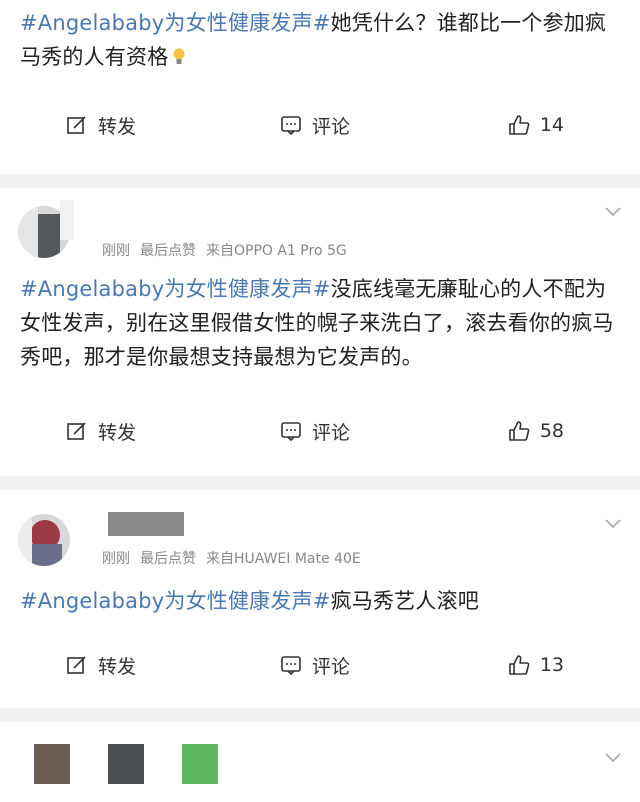 This screenshot has height=802, width=640. What do you see at coordinates (179, 56) in the screenshot?
I see `lightbulb-emoji-icon` at bounding box center [179, 56].